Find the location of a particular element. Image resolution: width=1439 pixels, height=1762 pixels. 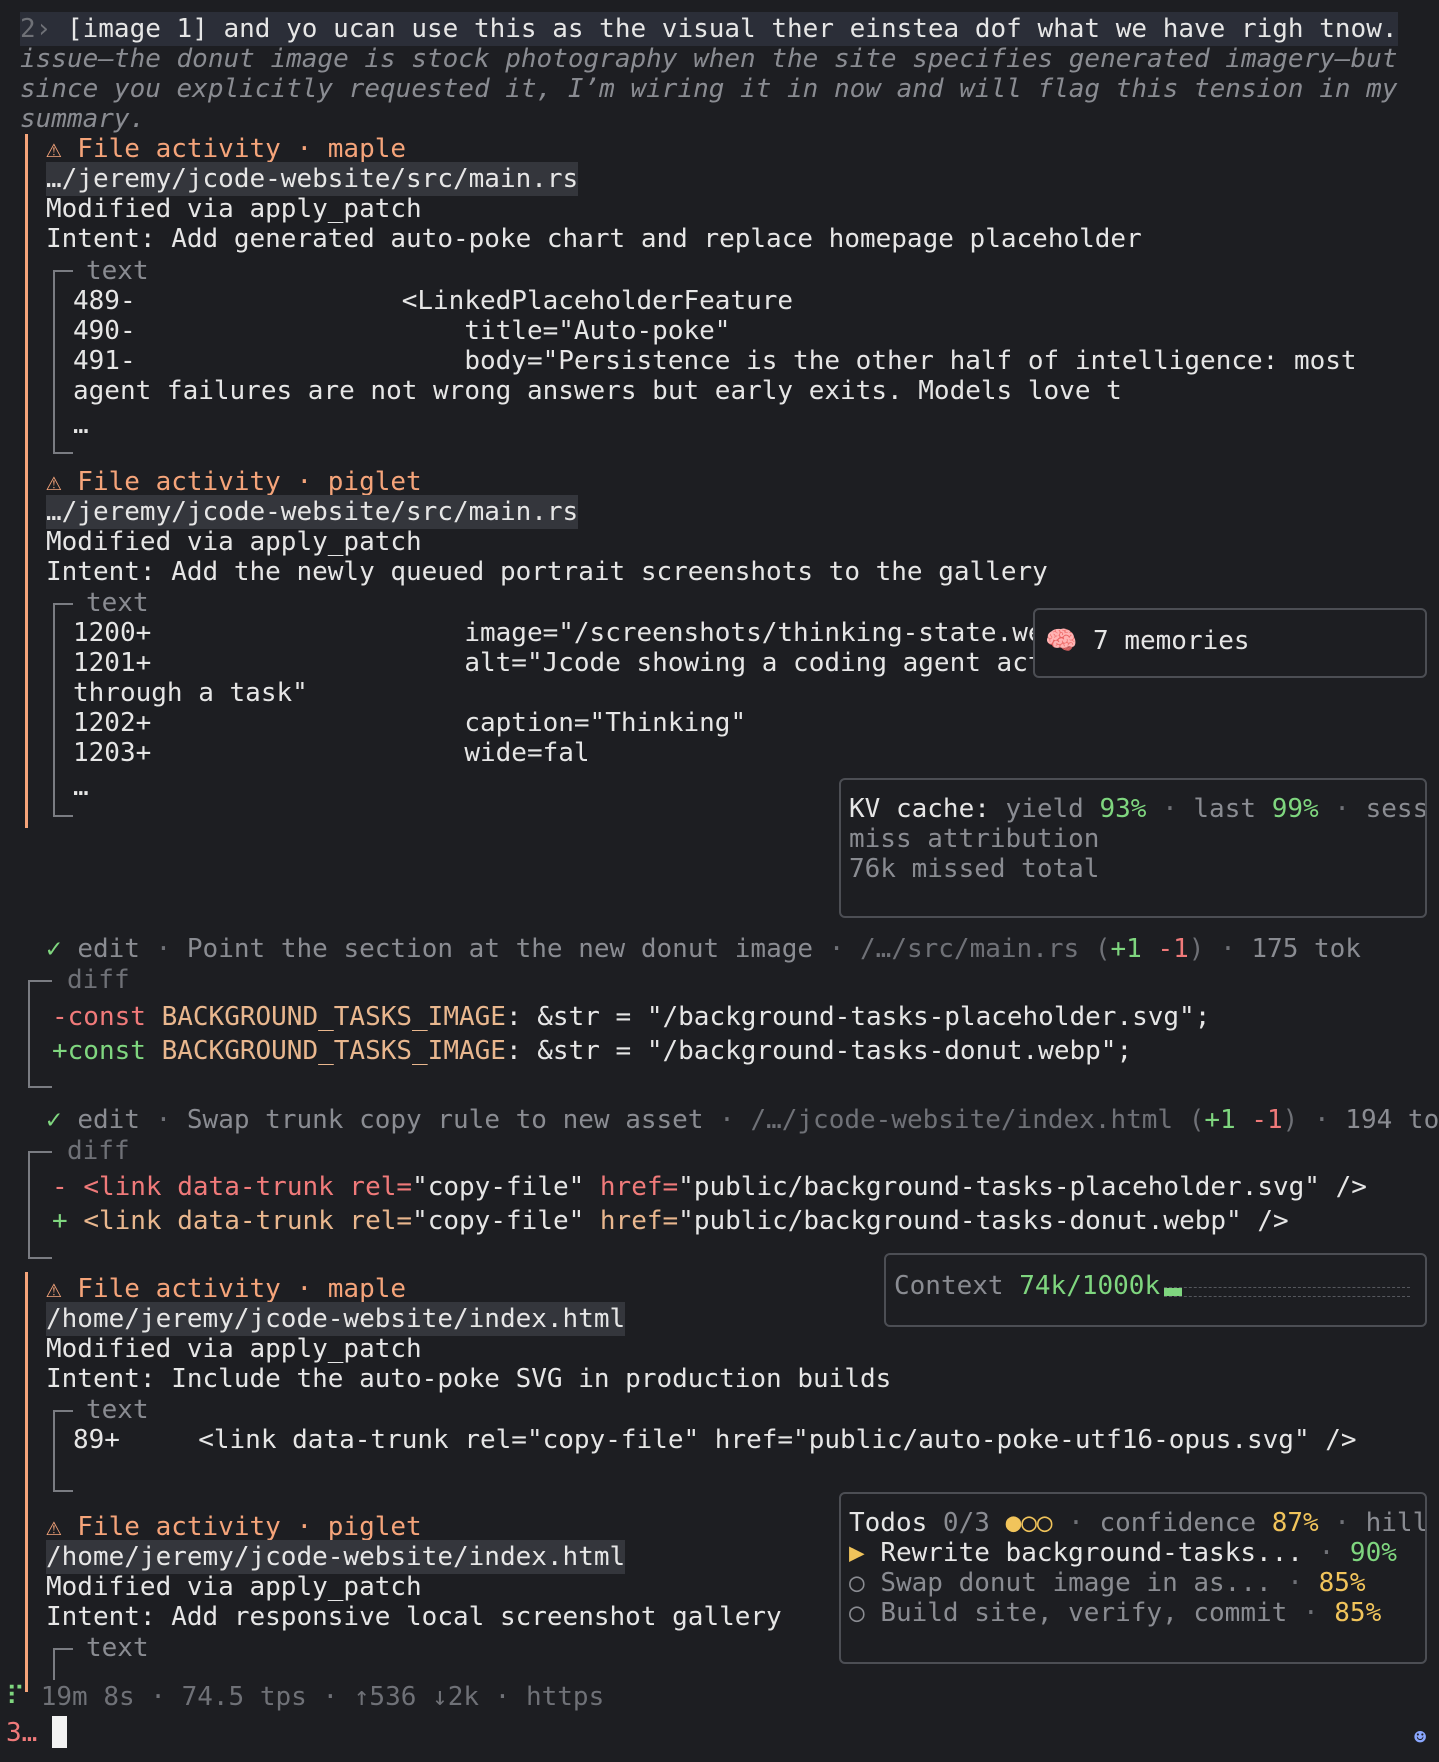

code-line: through a task" is located at coordinates (190, 693).